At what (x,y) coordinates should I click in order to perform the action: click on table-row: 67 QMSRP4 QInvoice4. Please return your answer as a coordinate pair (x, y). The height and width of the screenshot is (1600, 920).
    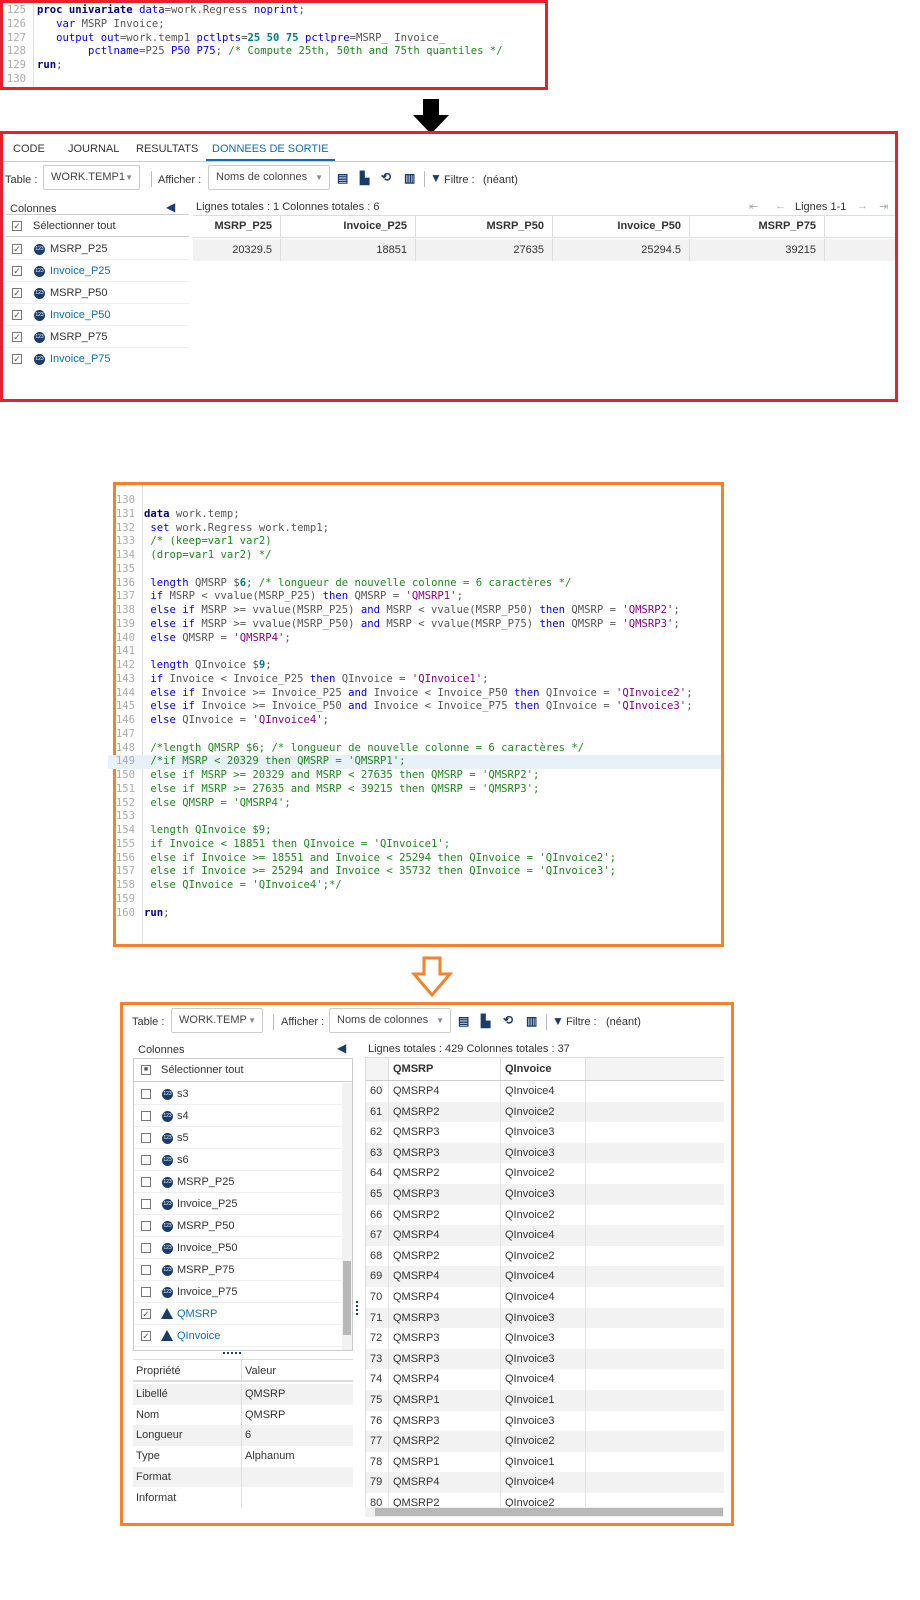
    Looking at the image, I should click on (545, 1235).